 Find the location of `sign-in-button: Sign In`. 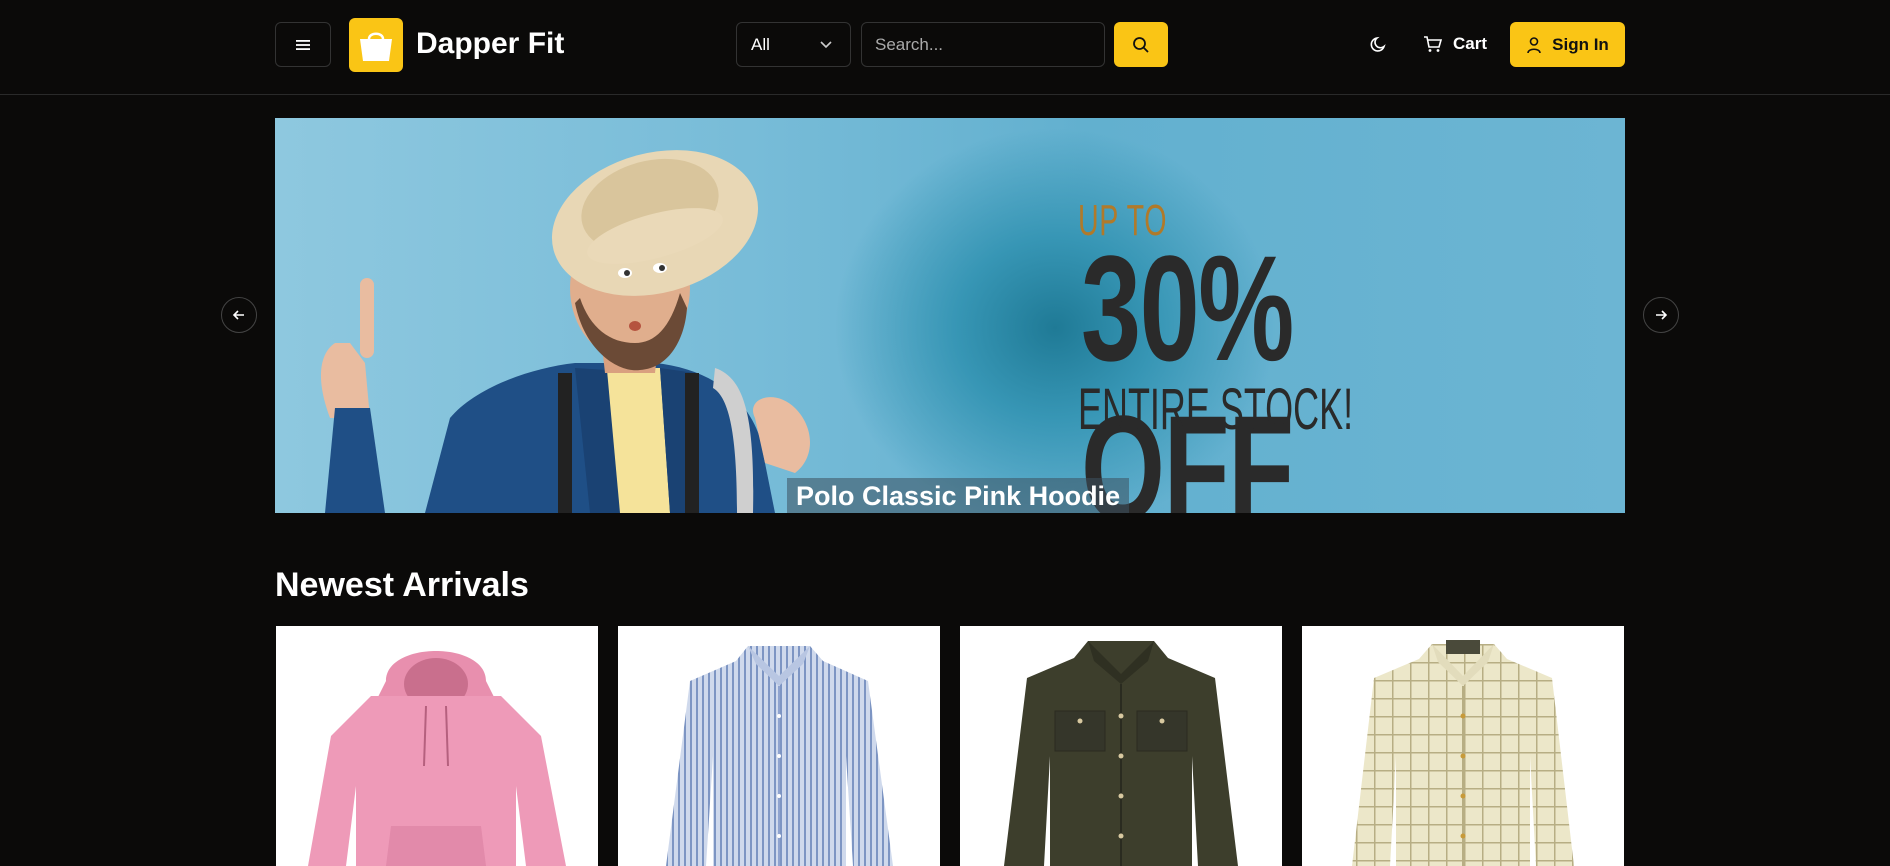

sign-in-button: Sign In is located at coordinates (1567, 44).